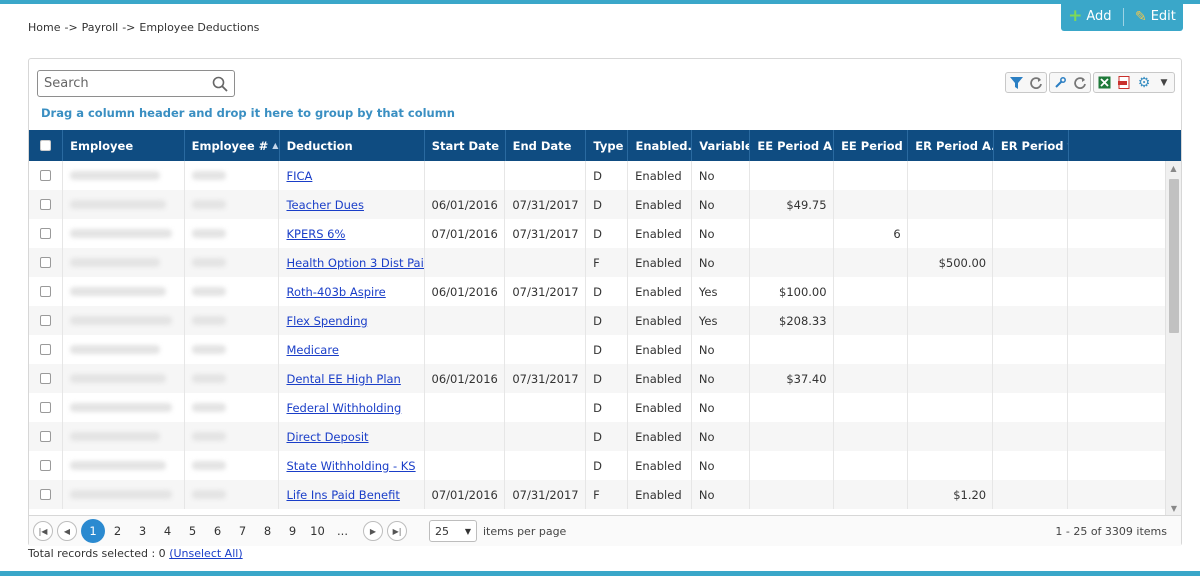  I want to click on page-number: 8, so click(267, 531).